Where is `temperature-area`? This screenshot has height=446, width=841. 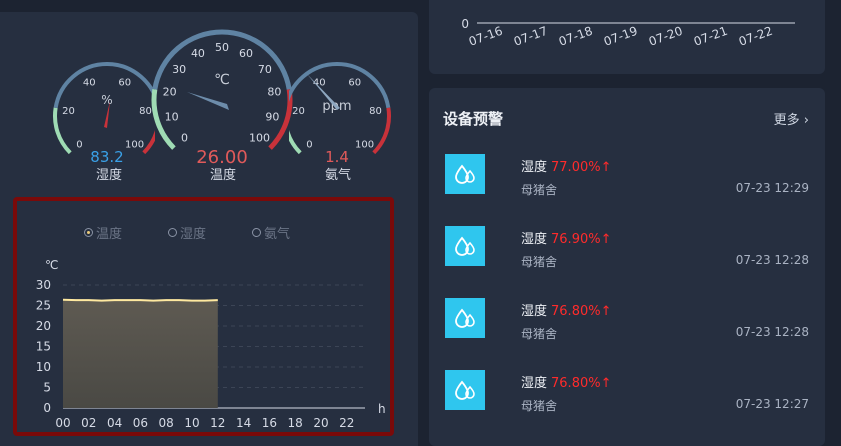
temperature-area is located at coordinates (140, 353).